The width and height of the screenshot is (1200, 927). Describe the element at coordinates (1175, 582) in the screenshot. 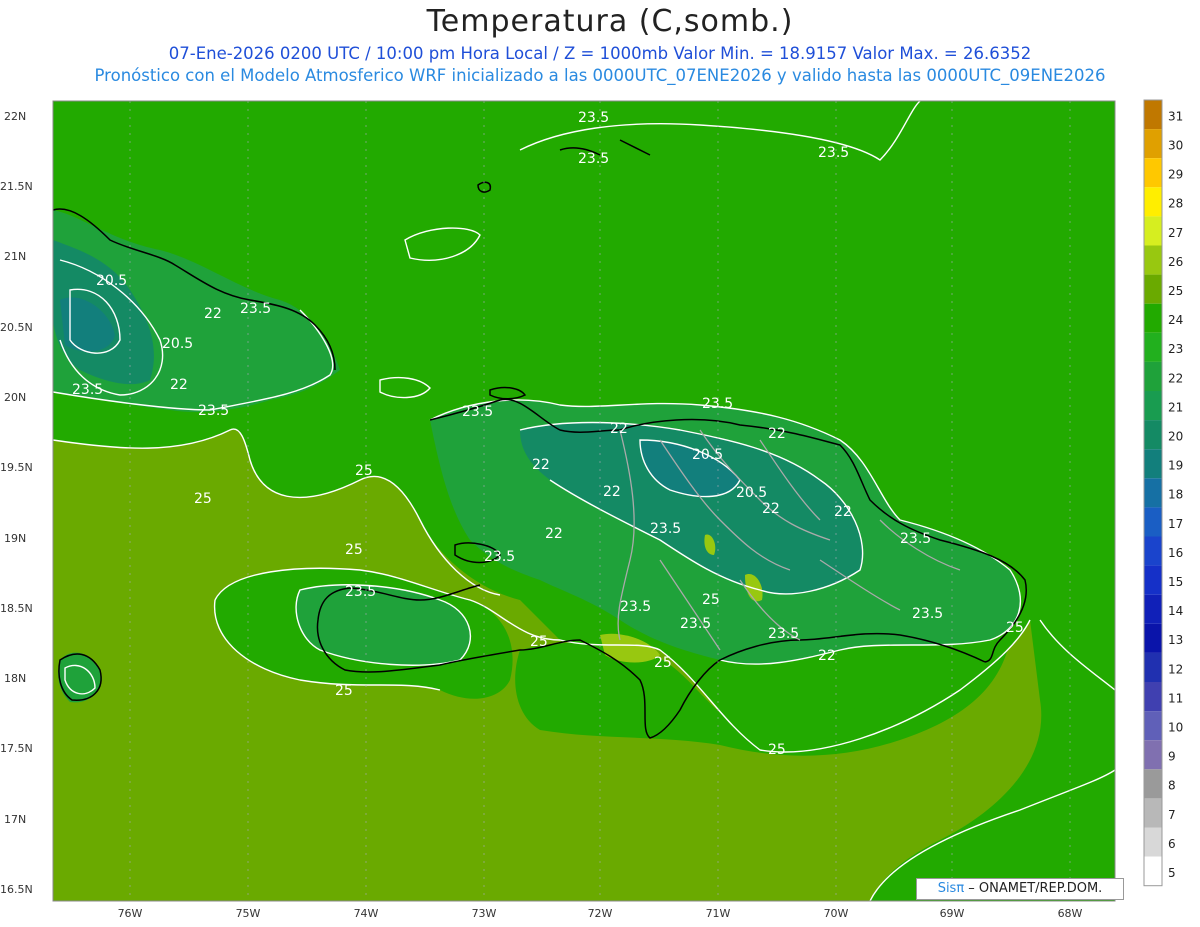

I see `colorbar-label: 15` at that location.